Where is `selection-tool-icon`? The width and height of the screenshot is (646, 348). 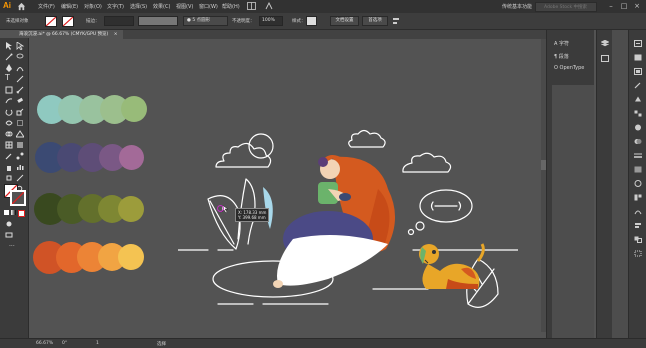 selection-tool-icon is located at coordinates (9, 46).